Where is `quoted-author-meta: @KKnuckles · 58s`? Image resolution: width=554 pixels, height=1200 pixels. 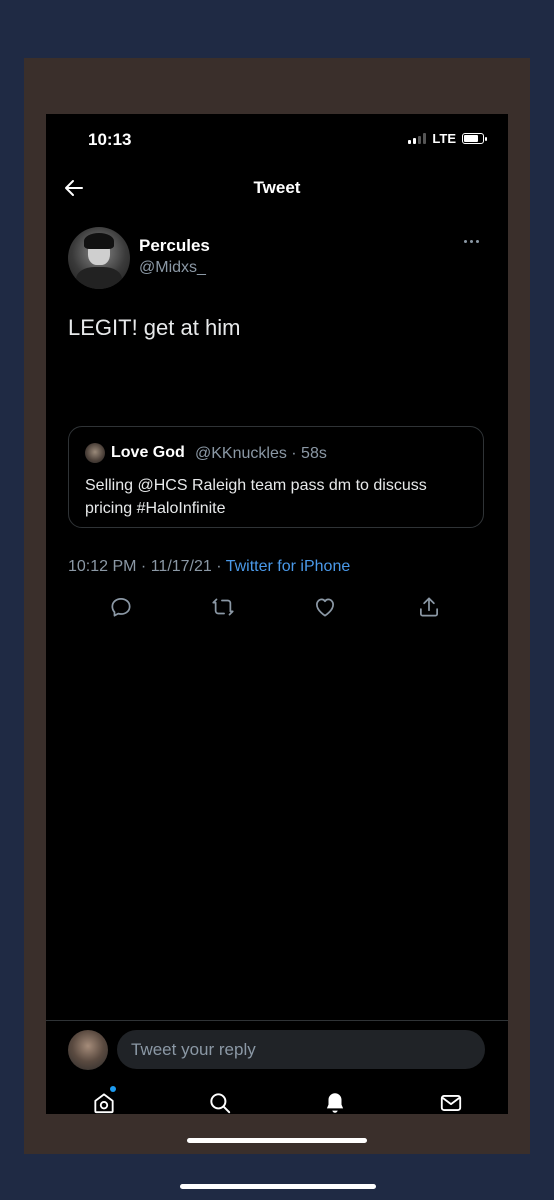 quoted-author-meta: @KKnuckles · 58s is located at coordinates (261, 453).